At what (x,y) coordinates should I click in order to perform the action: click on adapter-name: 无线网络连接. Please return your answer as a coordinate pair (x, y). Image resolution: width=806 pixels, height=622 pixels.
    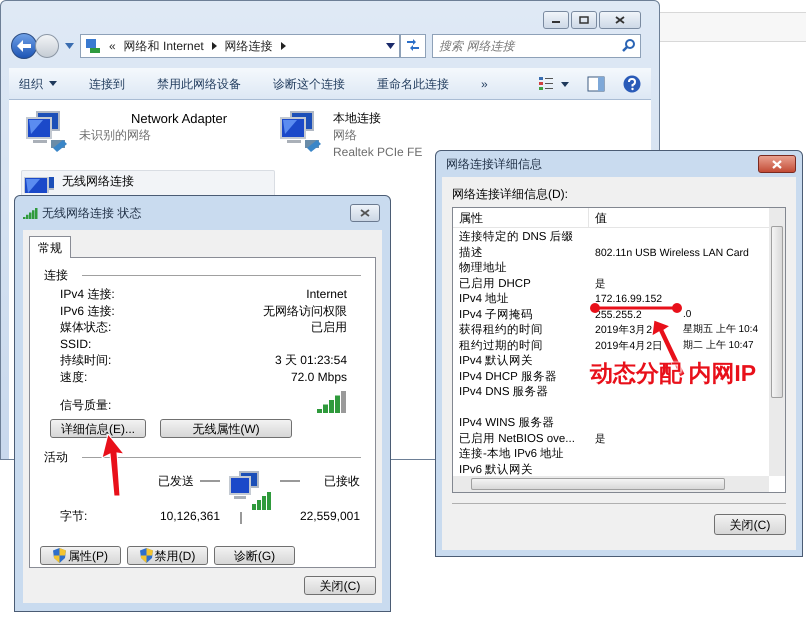
    Looking at the image, I should click on (98, 181).